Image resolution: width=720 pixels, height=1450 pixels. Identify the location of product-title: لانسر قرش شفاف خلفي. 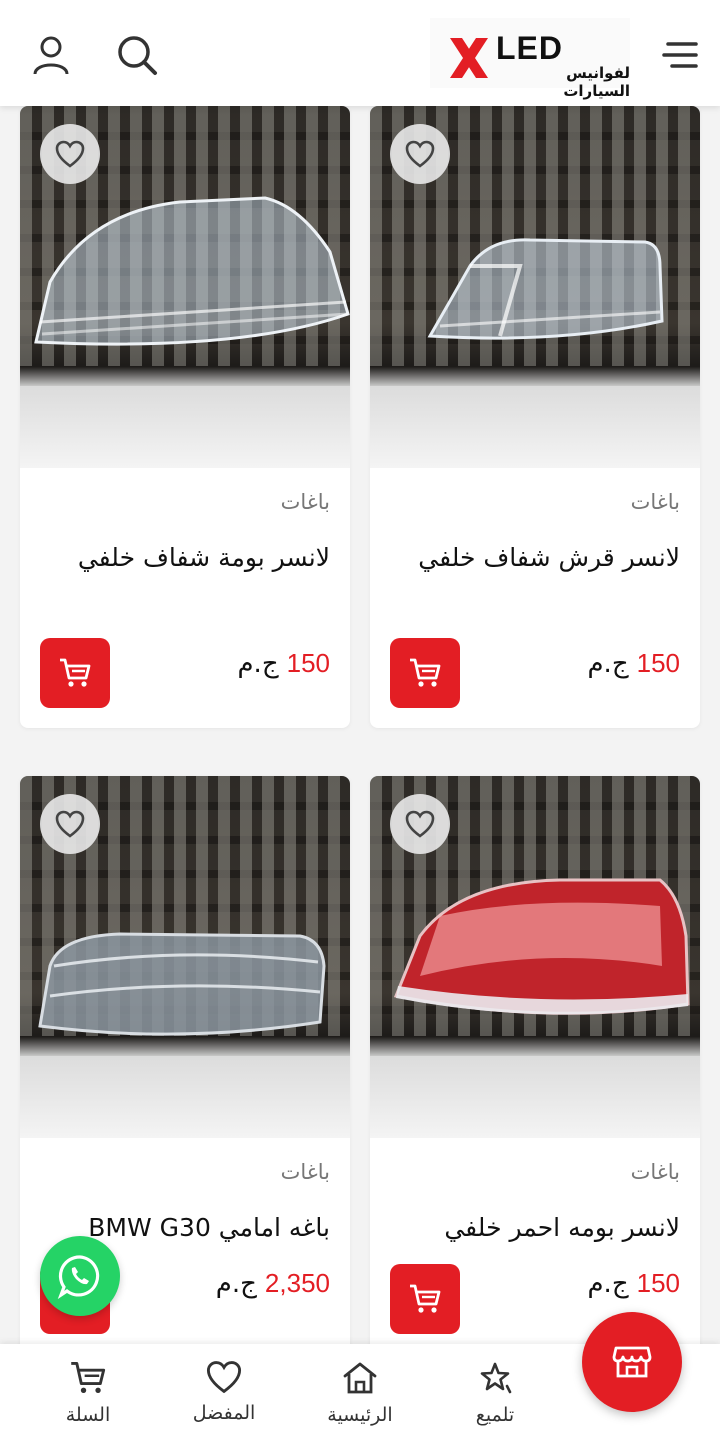
(535, 558).